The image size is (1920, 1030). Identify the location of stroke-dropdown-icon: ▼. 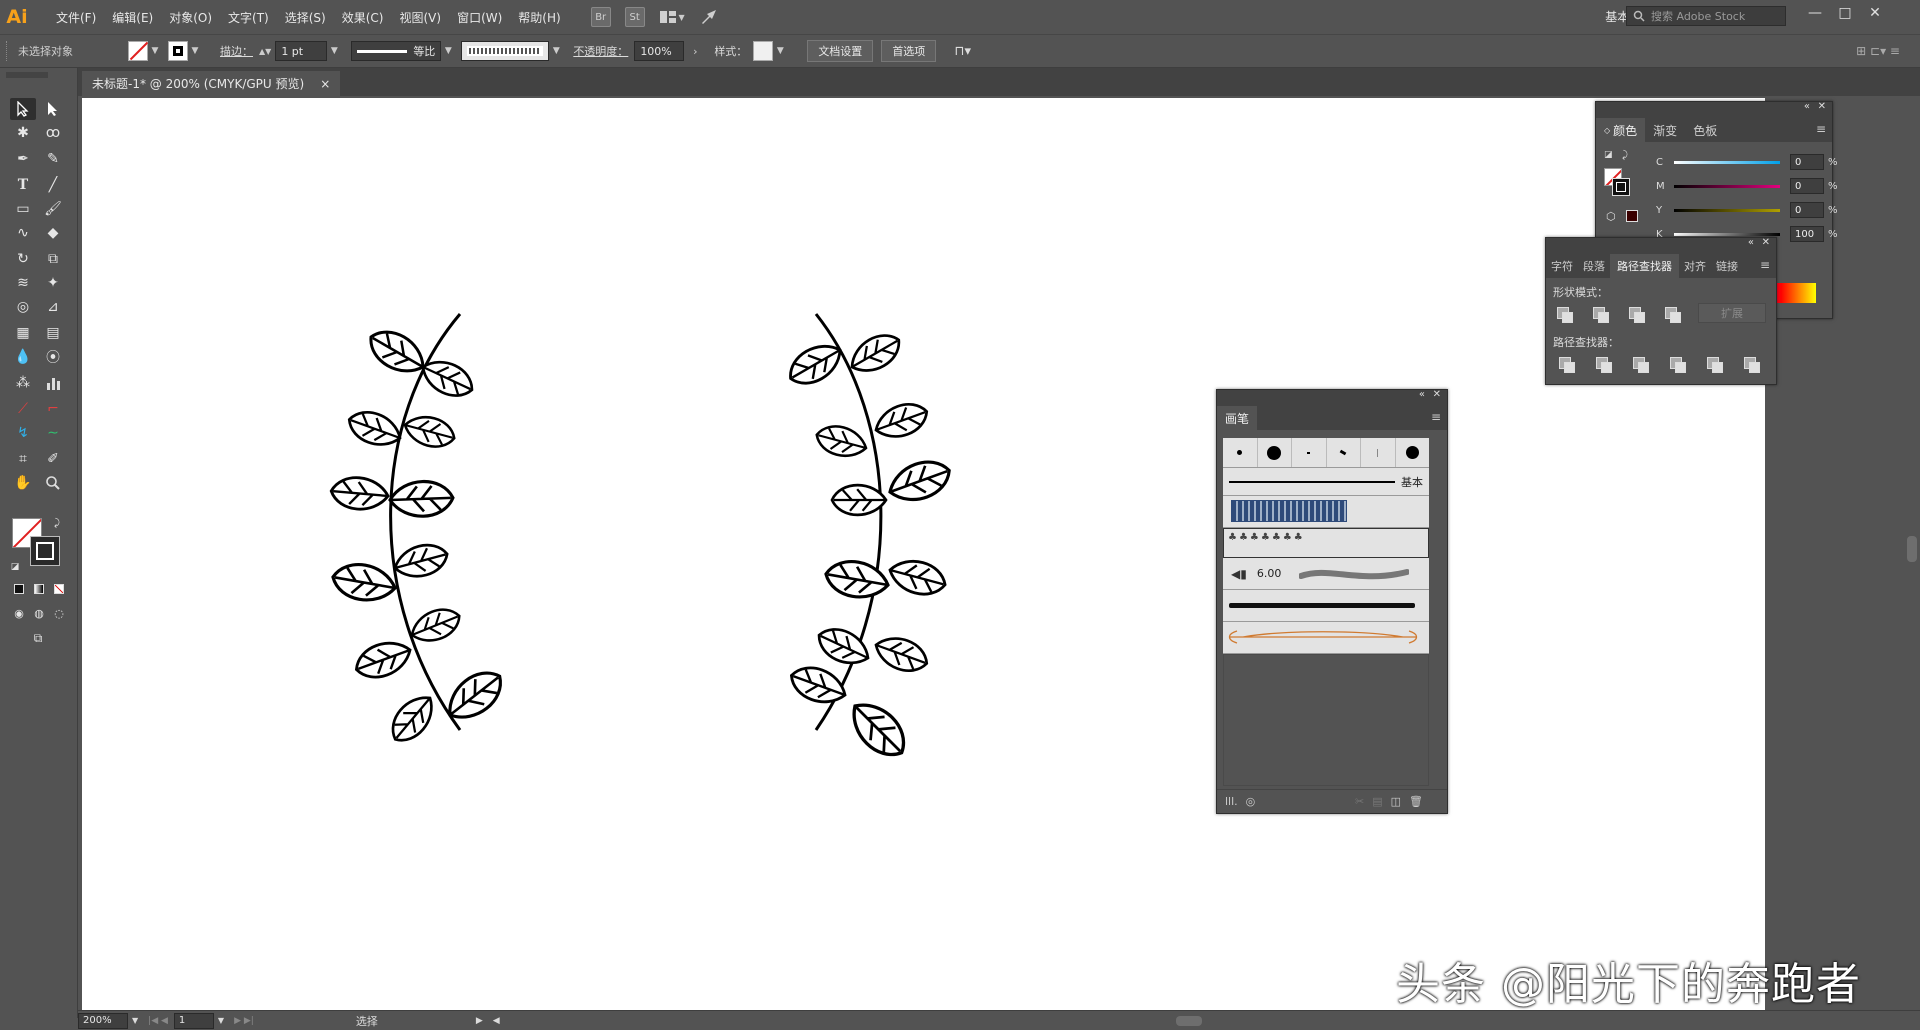
(195, 51).